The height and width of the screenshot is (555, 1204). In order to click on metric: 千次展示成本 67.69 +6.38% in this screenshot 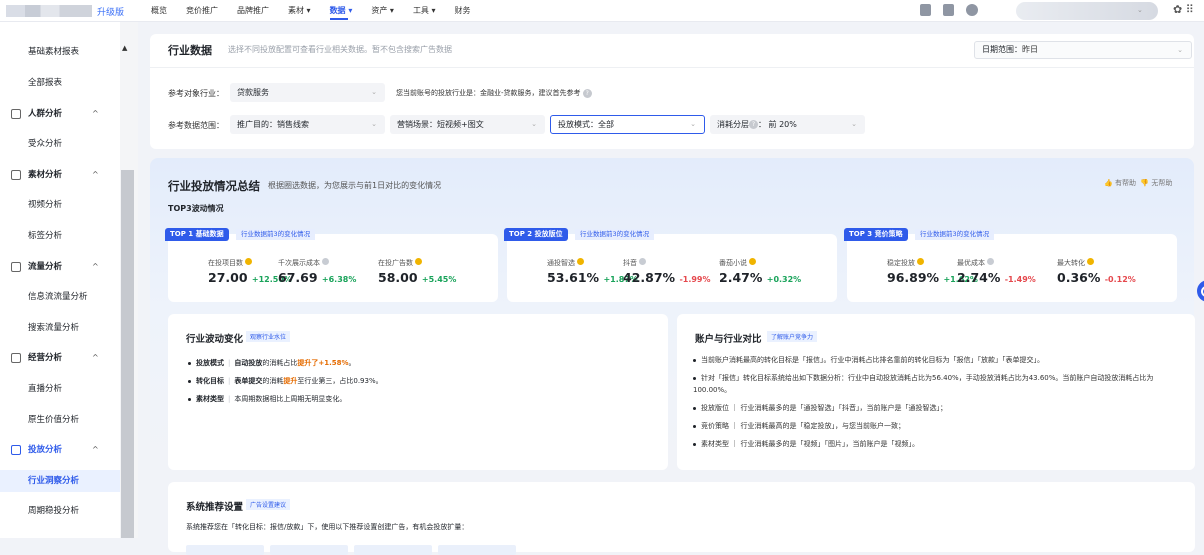, I will do `click(317, 271)`.